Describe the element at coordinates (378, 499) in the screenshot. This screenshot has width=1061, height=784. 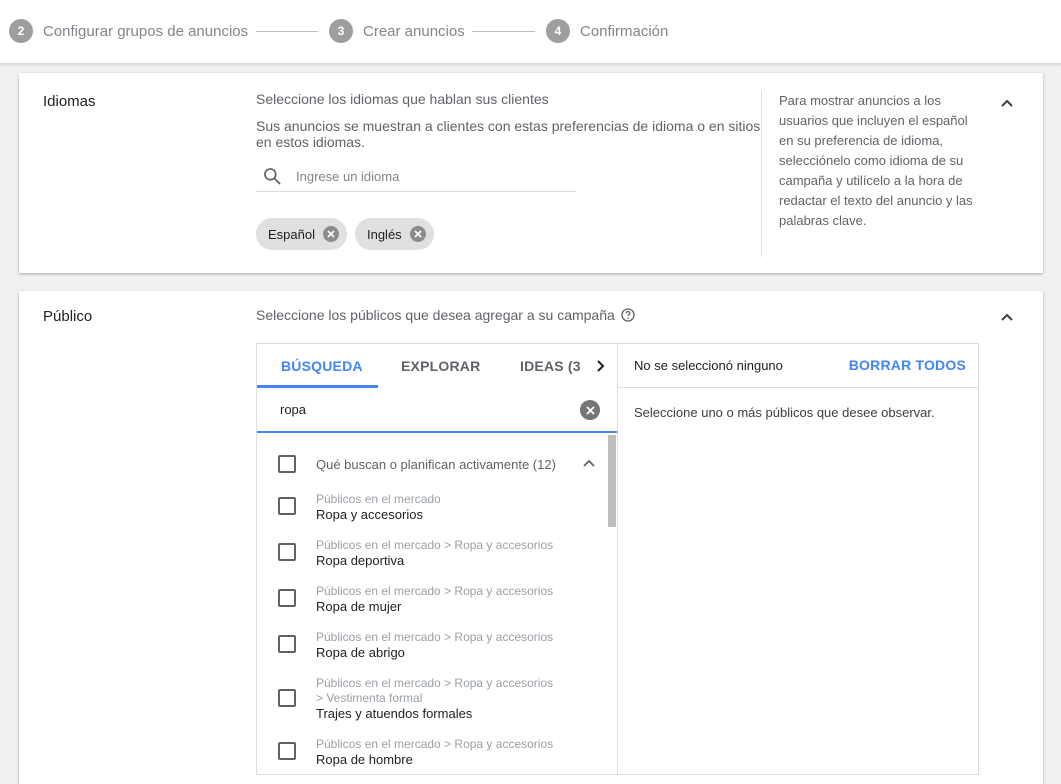
I see `item-path: Públicos en el mercado` at that location.